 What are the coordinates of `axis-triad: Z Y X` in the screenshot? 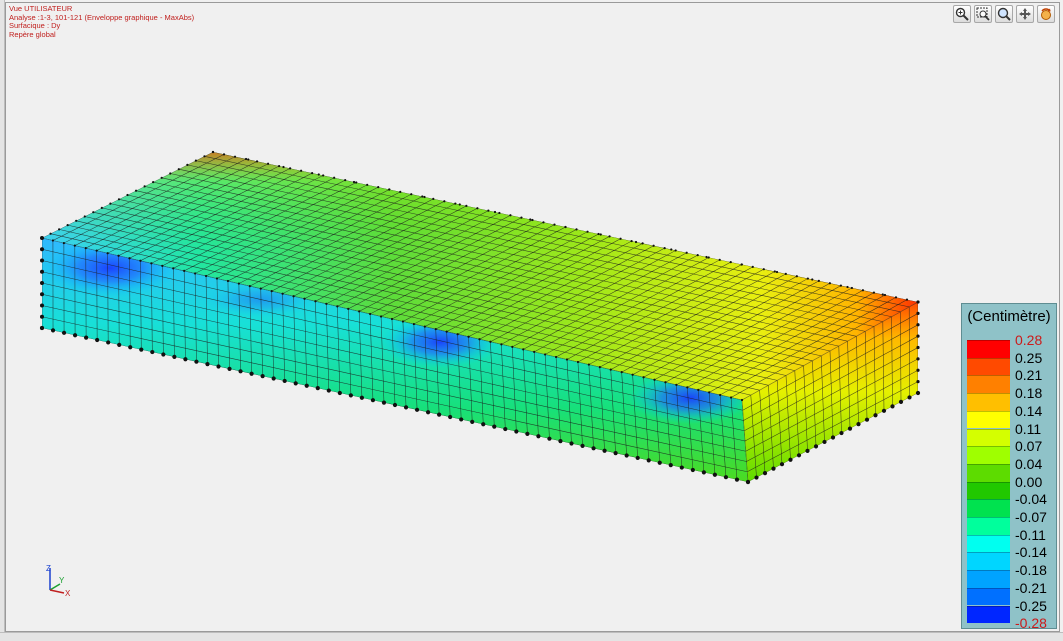 It's located at (58, 581).